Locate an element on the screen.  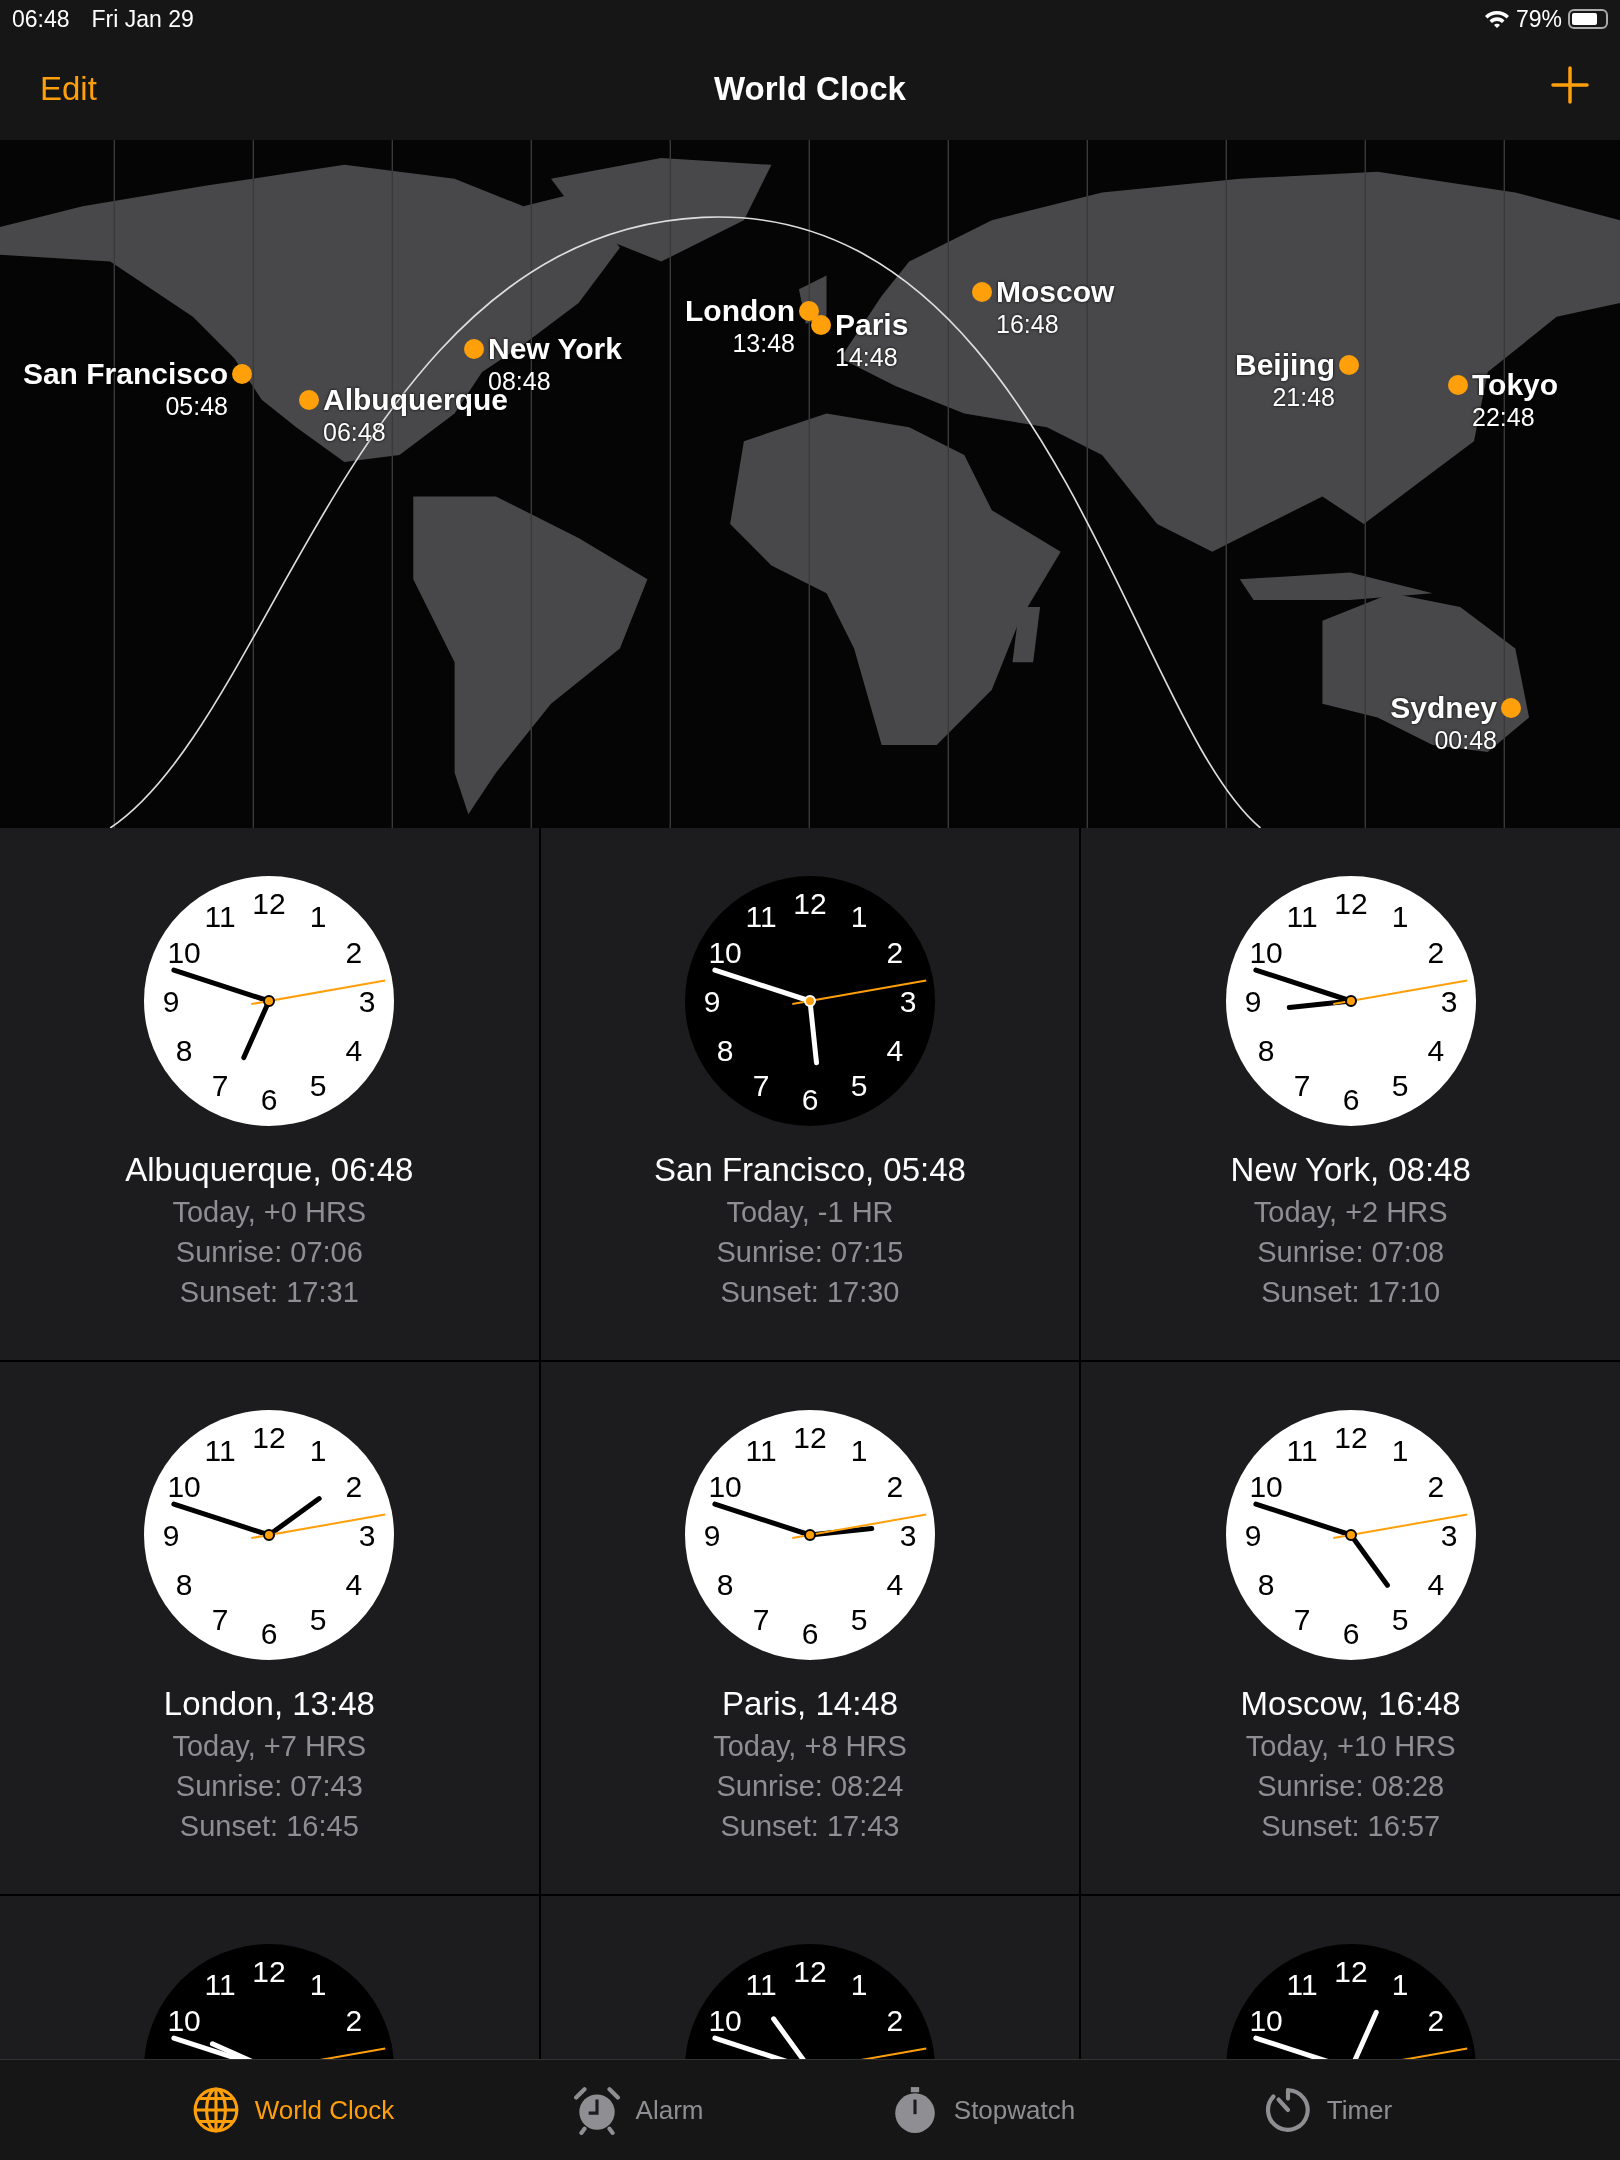
pin-city: Beijing is located at coordinates (1285, 365).